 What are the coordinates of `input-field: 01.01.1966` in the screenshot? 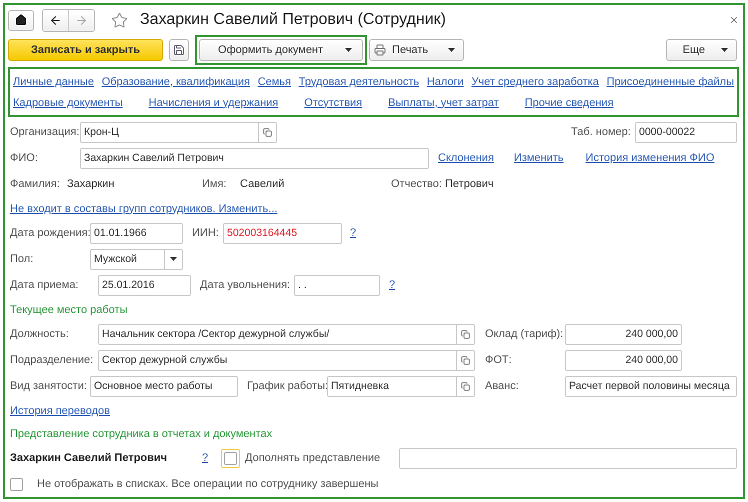 It's located at (136, 233).